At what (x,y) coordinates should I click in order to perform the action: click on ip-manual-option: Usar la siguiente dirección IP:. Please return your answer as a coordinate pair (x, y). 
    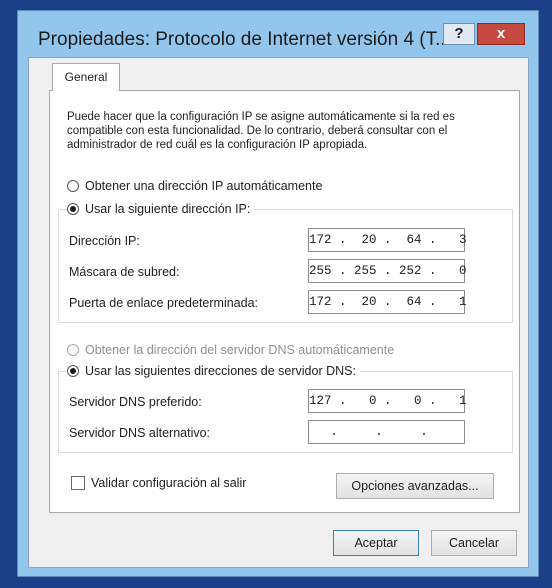
    Looking at the image, I should click on (161, 209).